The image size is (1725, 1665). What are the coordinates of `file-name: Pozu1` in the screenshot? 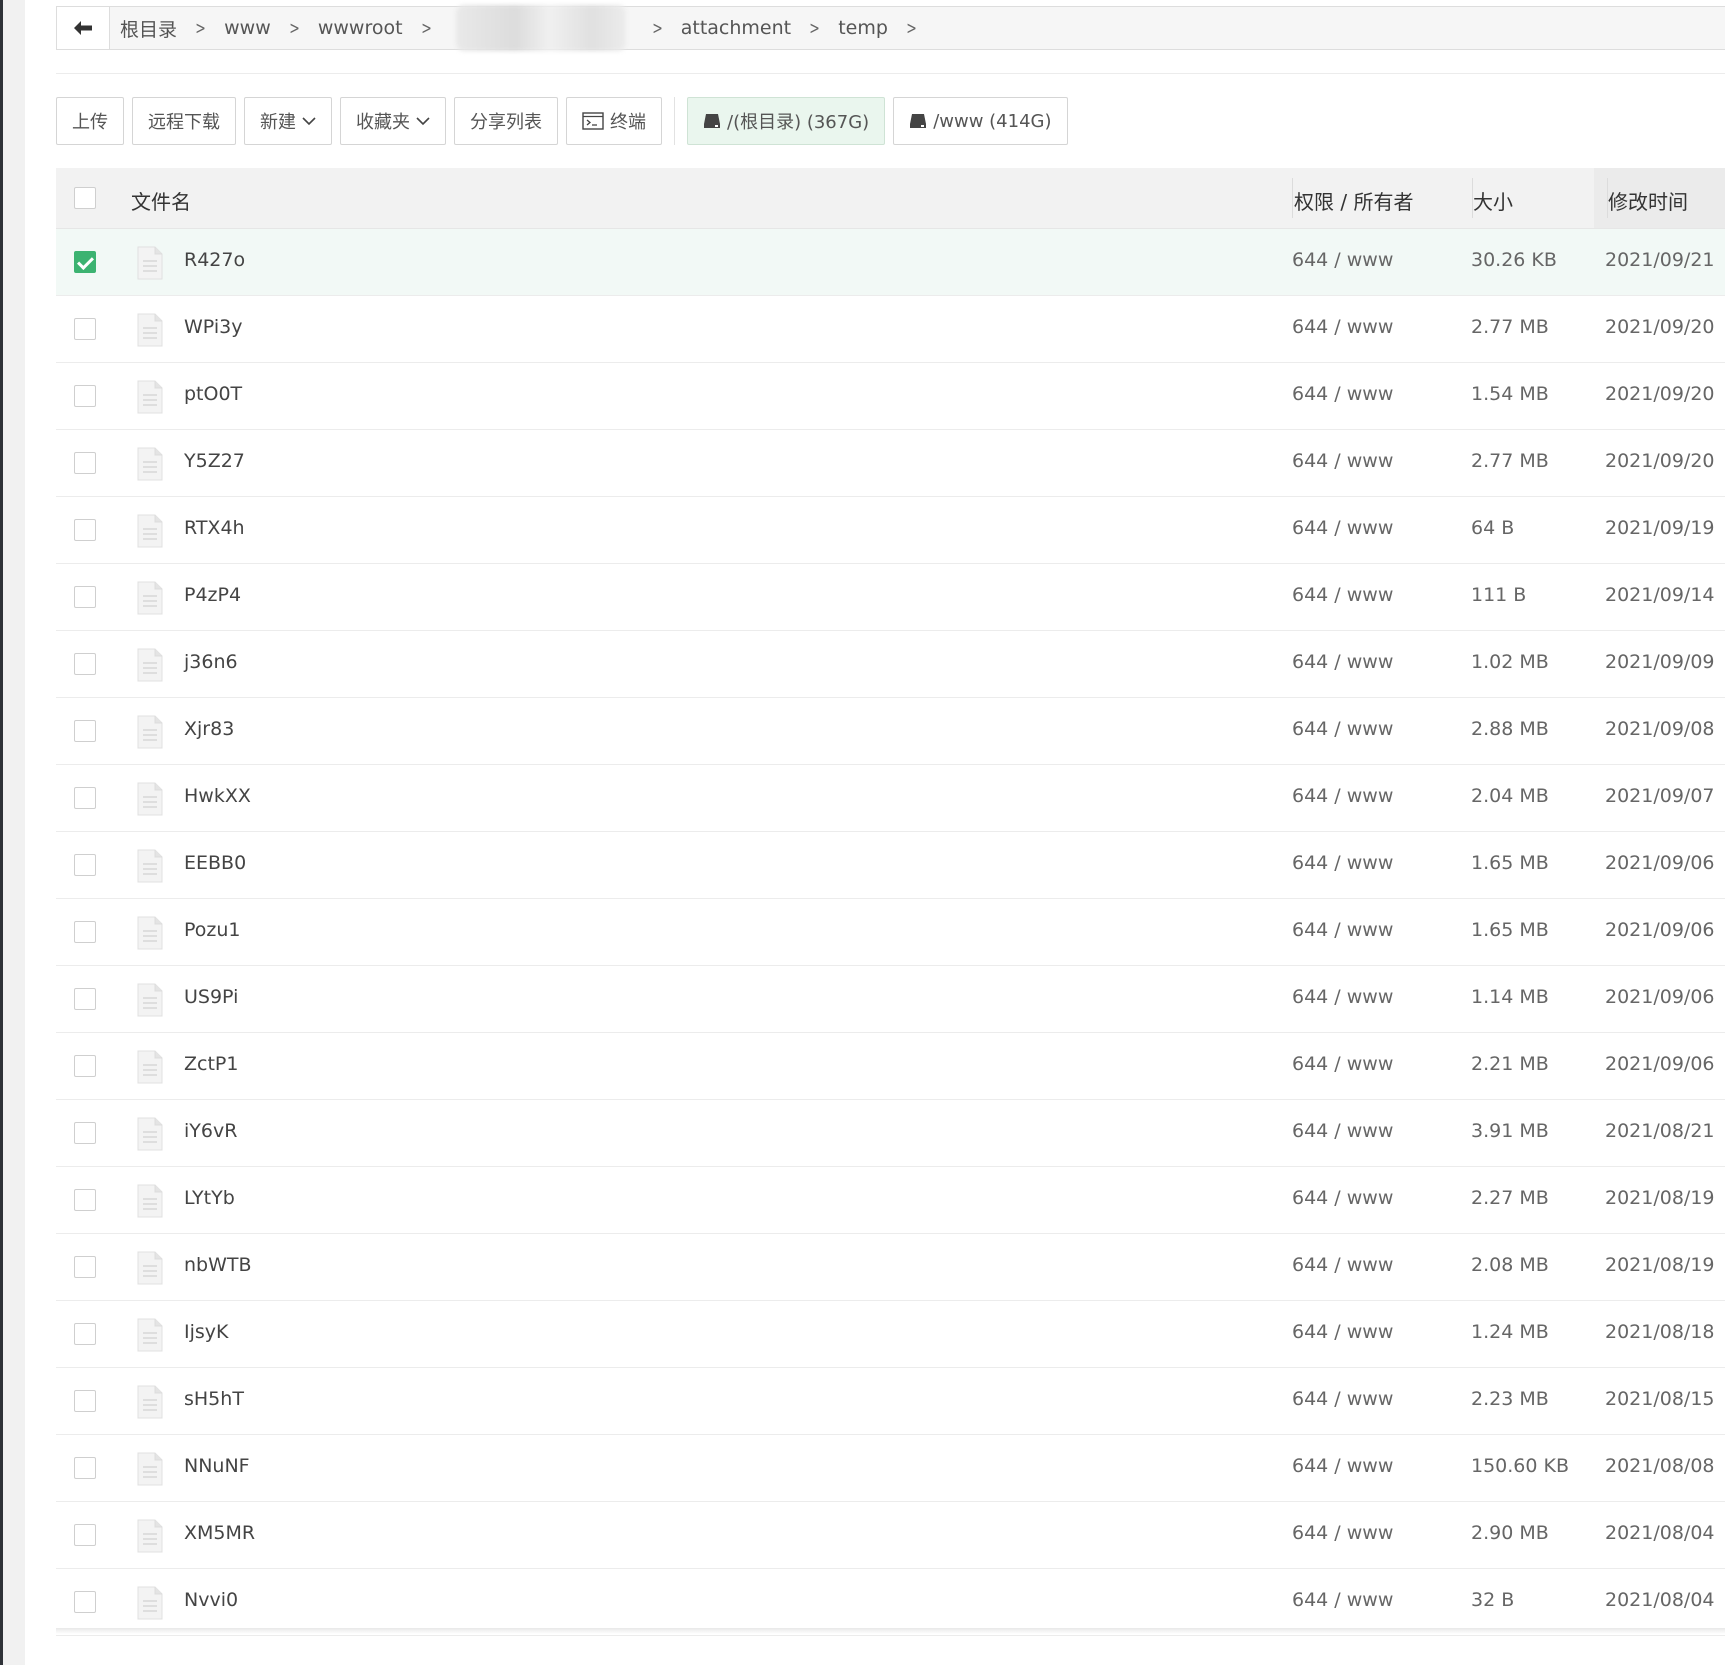 It's located at (212, 930).